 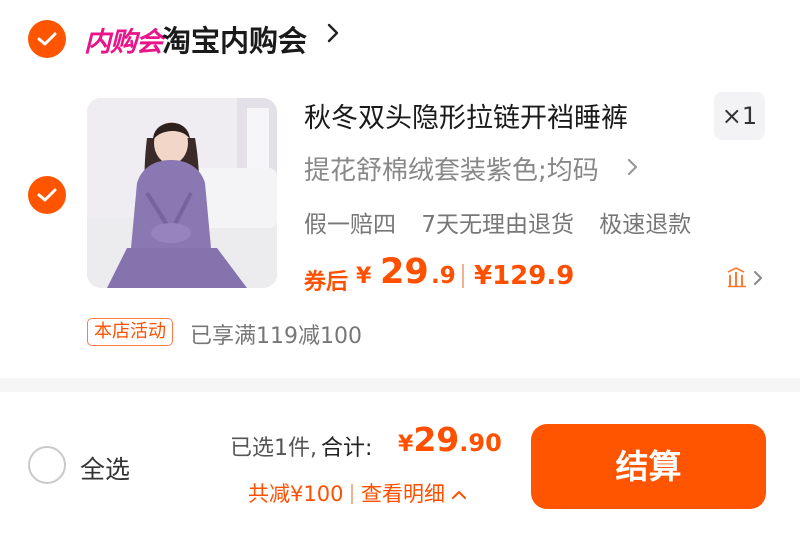 What do you see at coordinates (105, 468) in the screenshot?
I see `select-all-label: 全选` at bounding box center [105, 468].